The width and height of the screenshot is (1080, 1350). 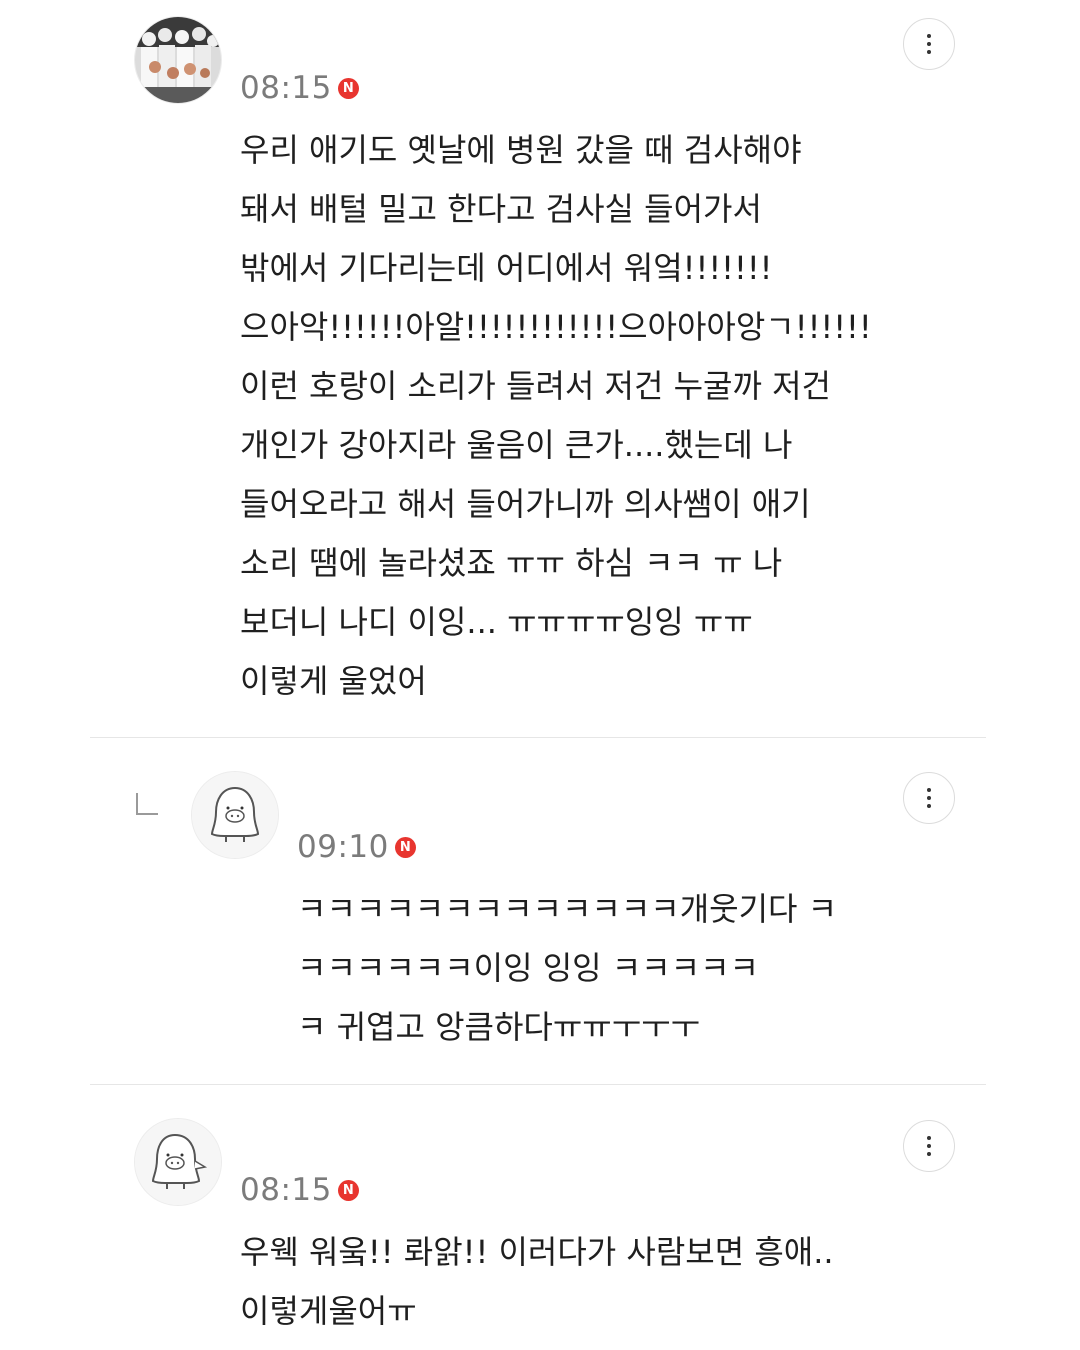 I want to click on comment-text: 우웩 워웈!! 롸앍!! 이러다가 사람보면 흥애.. 이렇게울어ㅠ, so click(x=537, y=1281).